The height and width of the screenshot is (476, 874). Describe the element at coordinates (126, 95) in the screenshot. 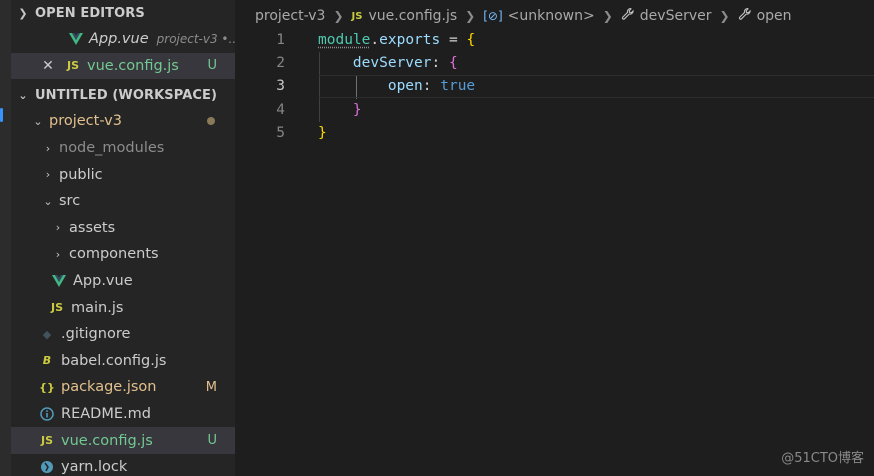

I see `workspace-title: UNTITLED (WORKSPACE)` at that location.